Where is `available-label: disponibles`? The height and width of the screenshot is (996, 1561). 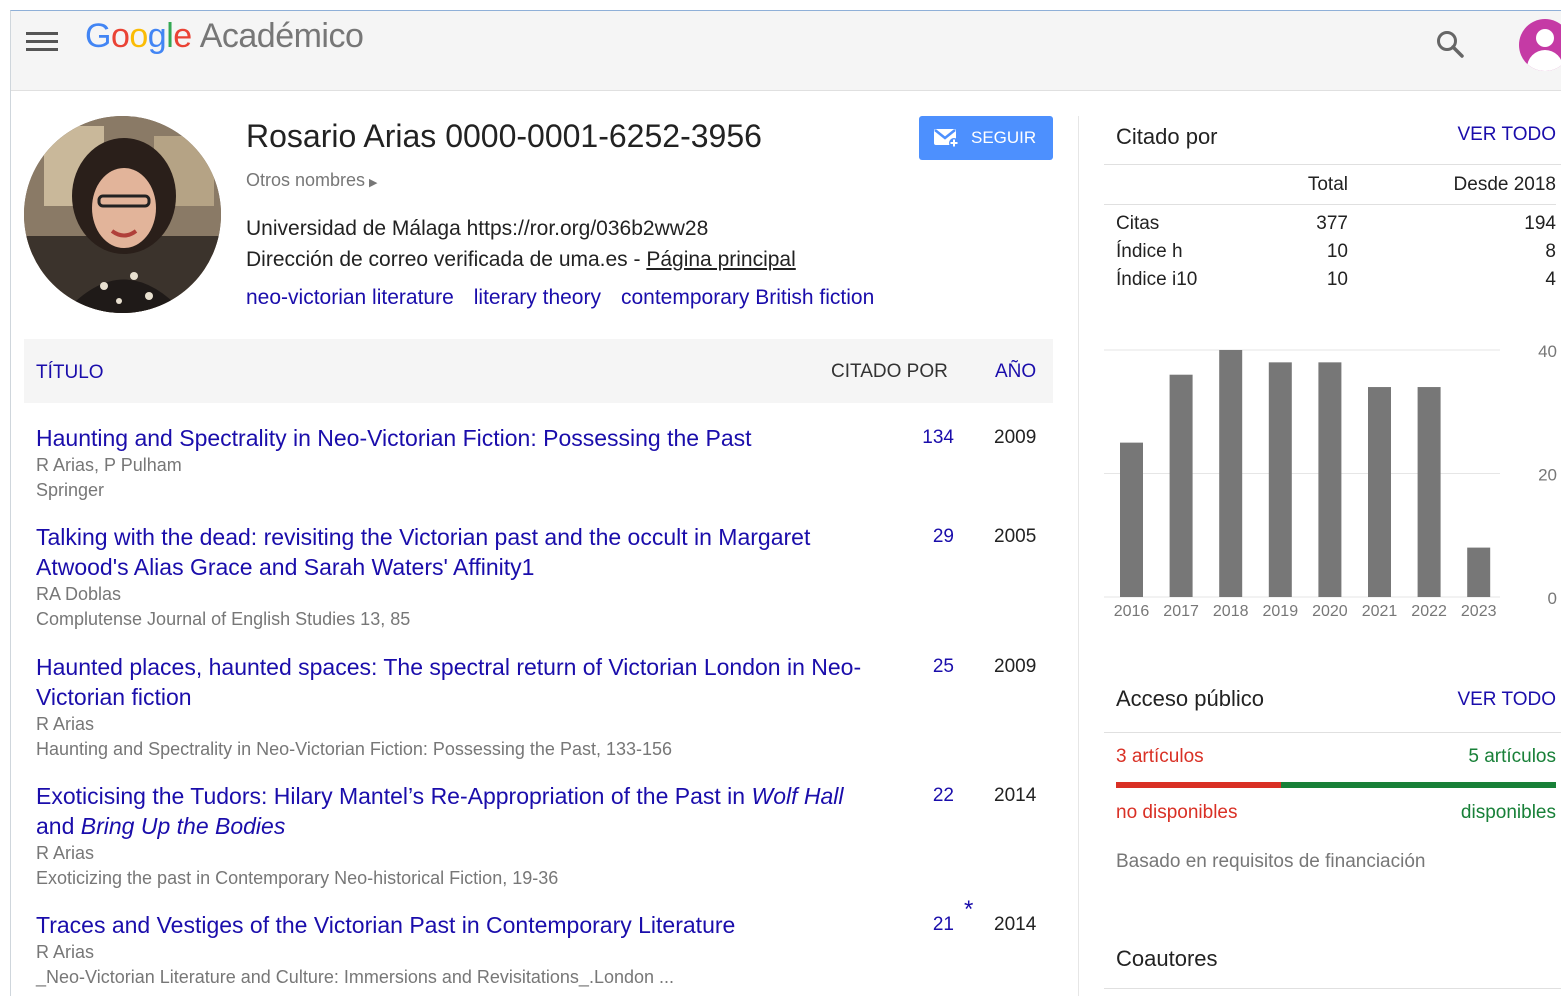
available-label: disponibles is located at coordinates (1508, 812).